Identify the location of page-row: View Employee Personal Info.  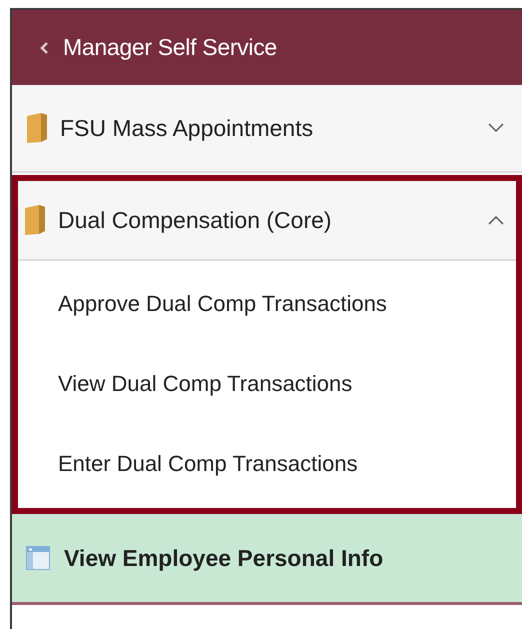
(267, 559).